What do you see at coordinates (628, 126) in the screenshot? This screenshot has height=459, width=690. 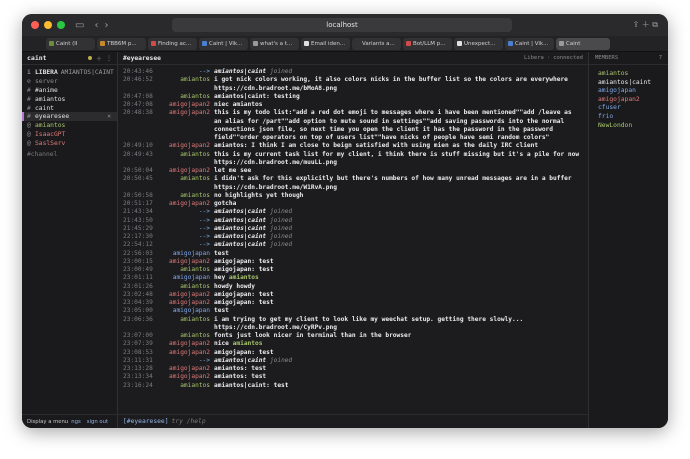 I see `member-item: NewLondon` at bounding box center [628, 126].